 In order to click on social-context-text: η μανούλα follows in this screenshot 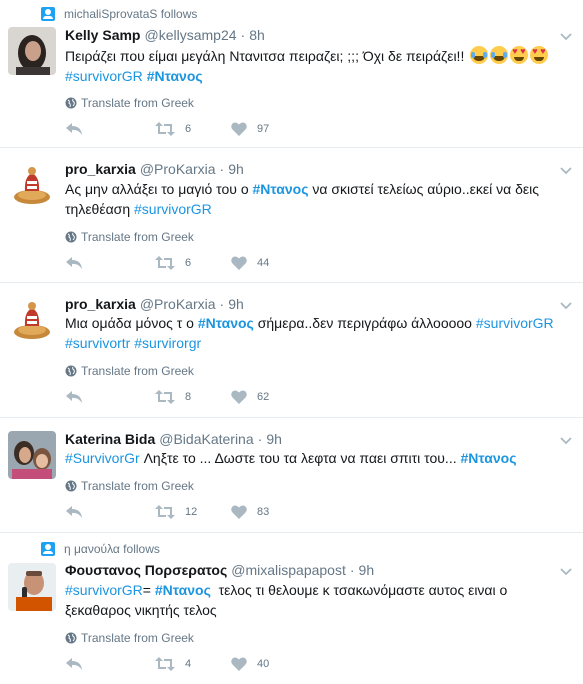, I will do `click(112, 549)`.